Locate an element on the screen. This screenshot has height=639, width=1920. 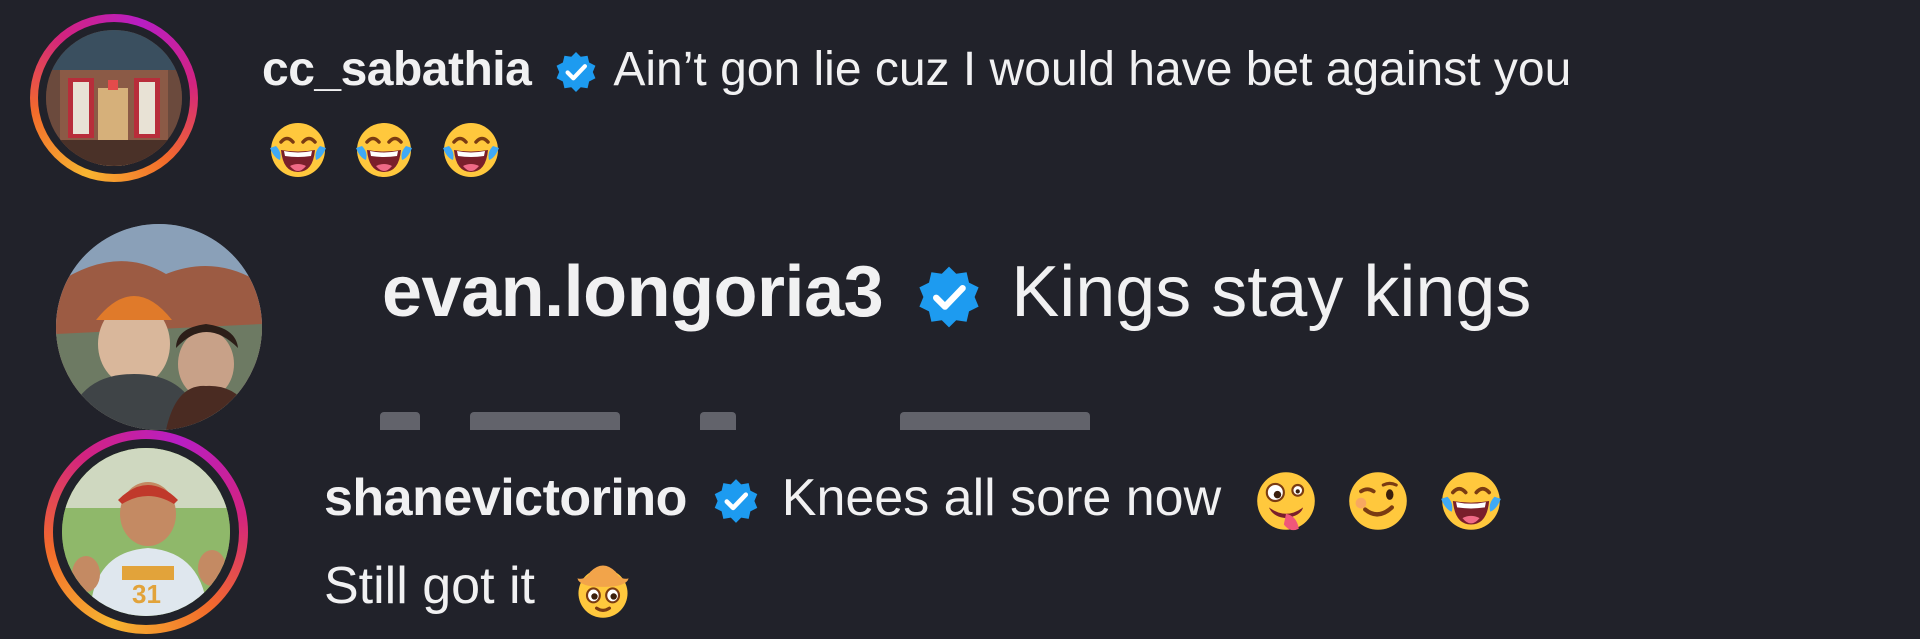
comment-text: Kings stay kings is located at coordinates (1271, 292).